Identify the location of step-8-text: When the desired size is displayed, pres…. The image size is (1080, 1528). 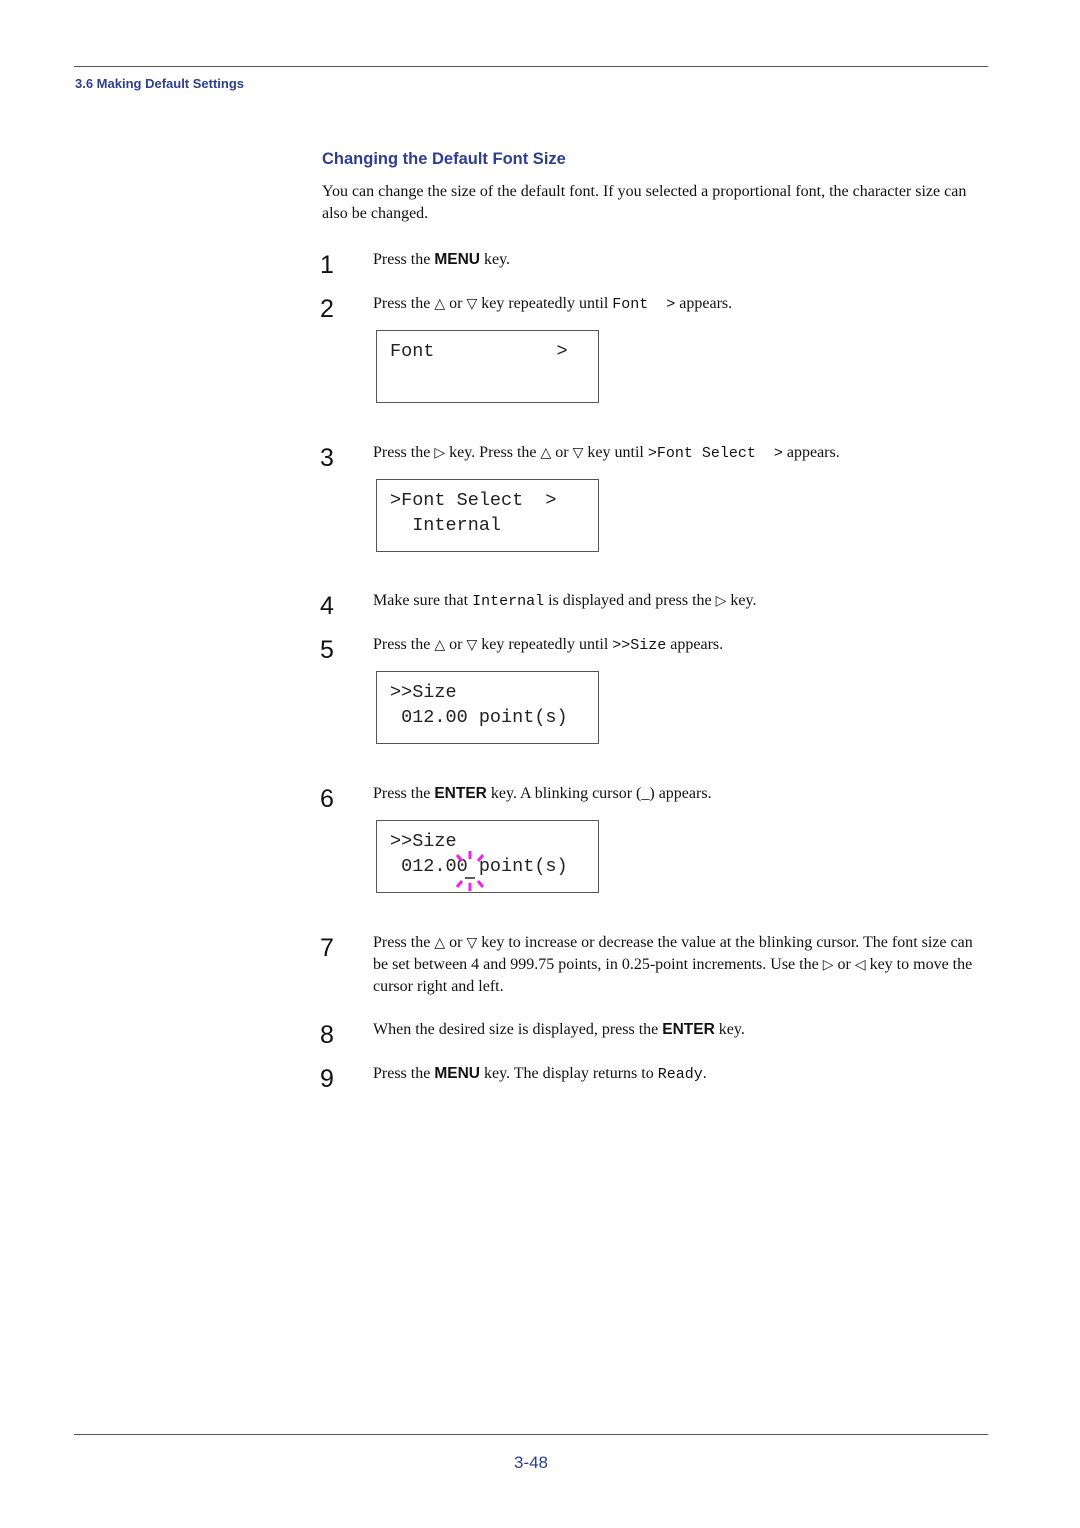
(680, 1030).